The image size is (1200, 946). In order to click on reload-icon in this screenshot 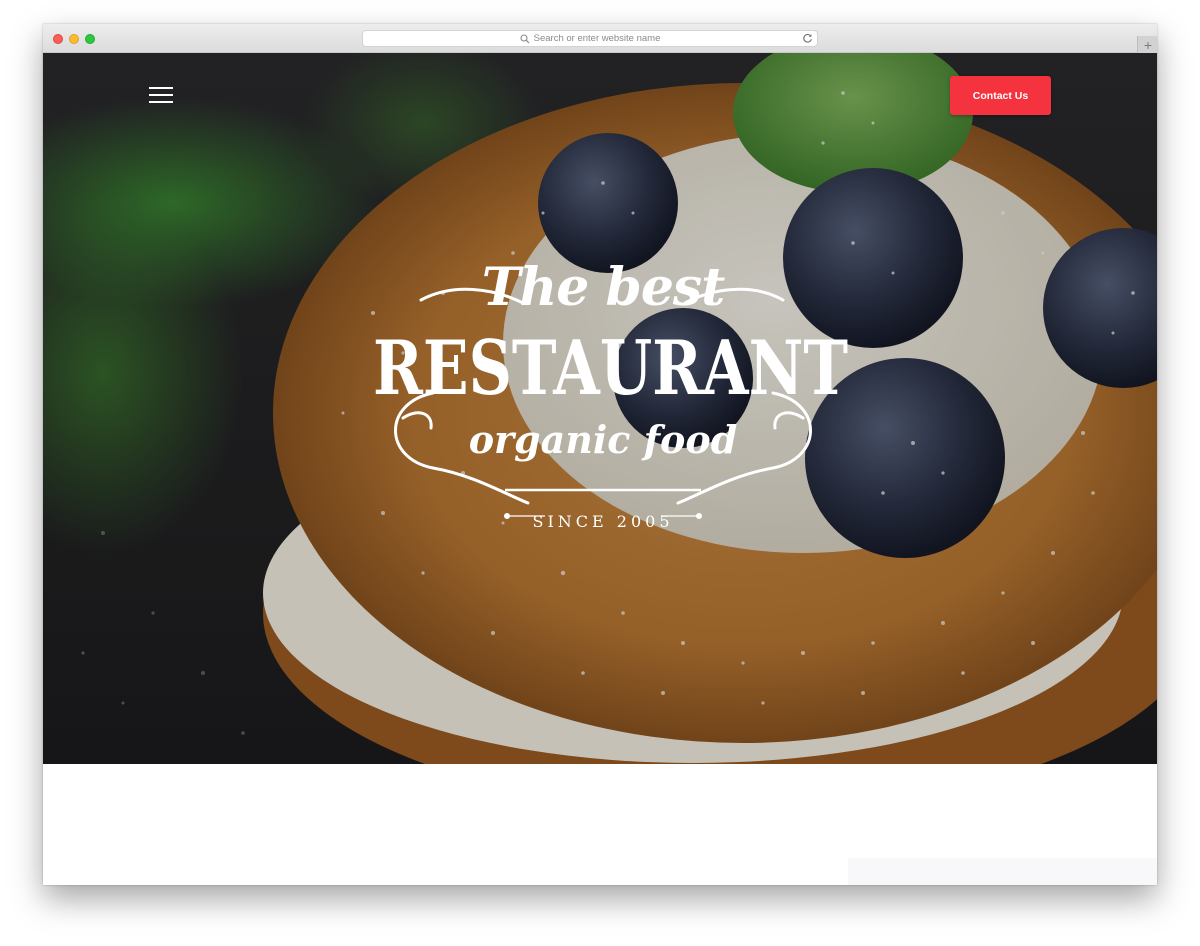, I will do `click(807, 38)`.